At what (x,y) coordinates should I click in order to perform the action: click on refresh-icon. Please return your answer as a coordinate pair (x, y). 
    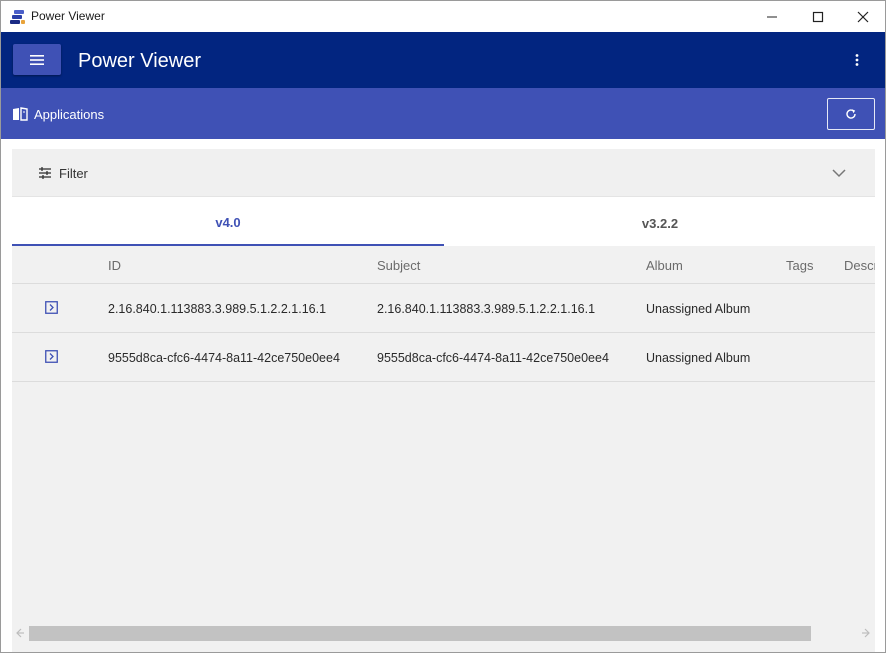
    Looking at the image, I should click on (851, 114).